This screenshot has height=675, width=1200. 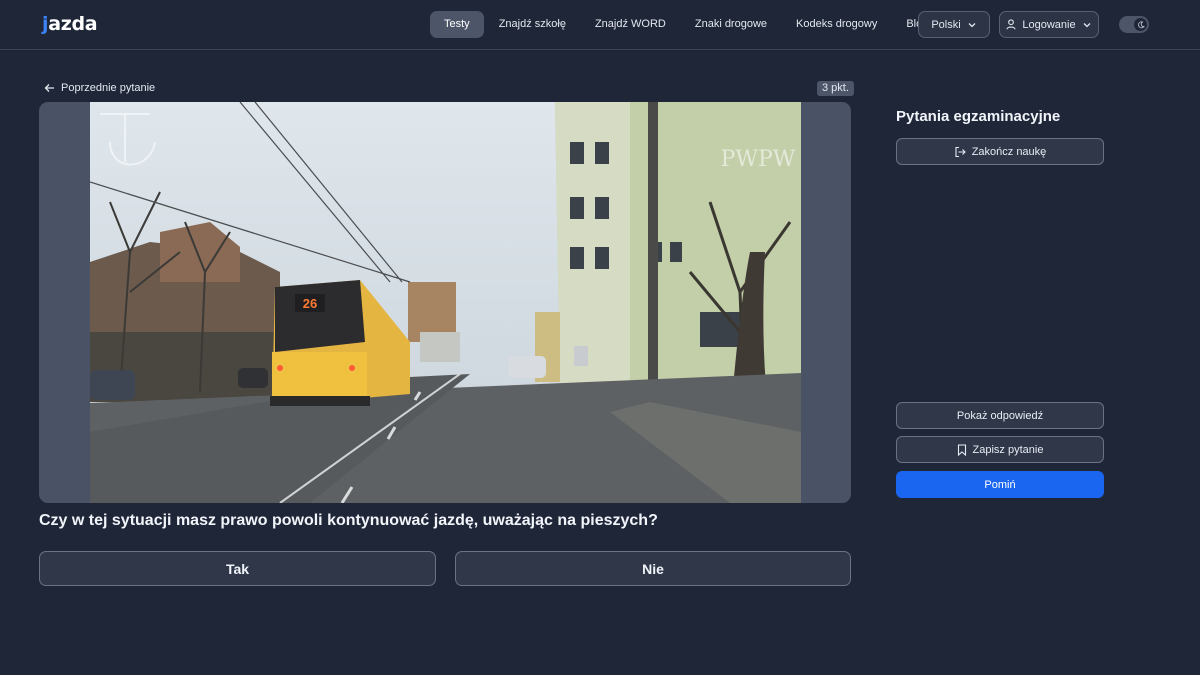 I want to click on login-button: Logowanie, so click(x=1049, y=24).